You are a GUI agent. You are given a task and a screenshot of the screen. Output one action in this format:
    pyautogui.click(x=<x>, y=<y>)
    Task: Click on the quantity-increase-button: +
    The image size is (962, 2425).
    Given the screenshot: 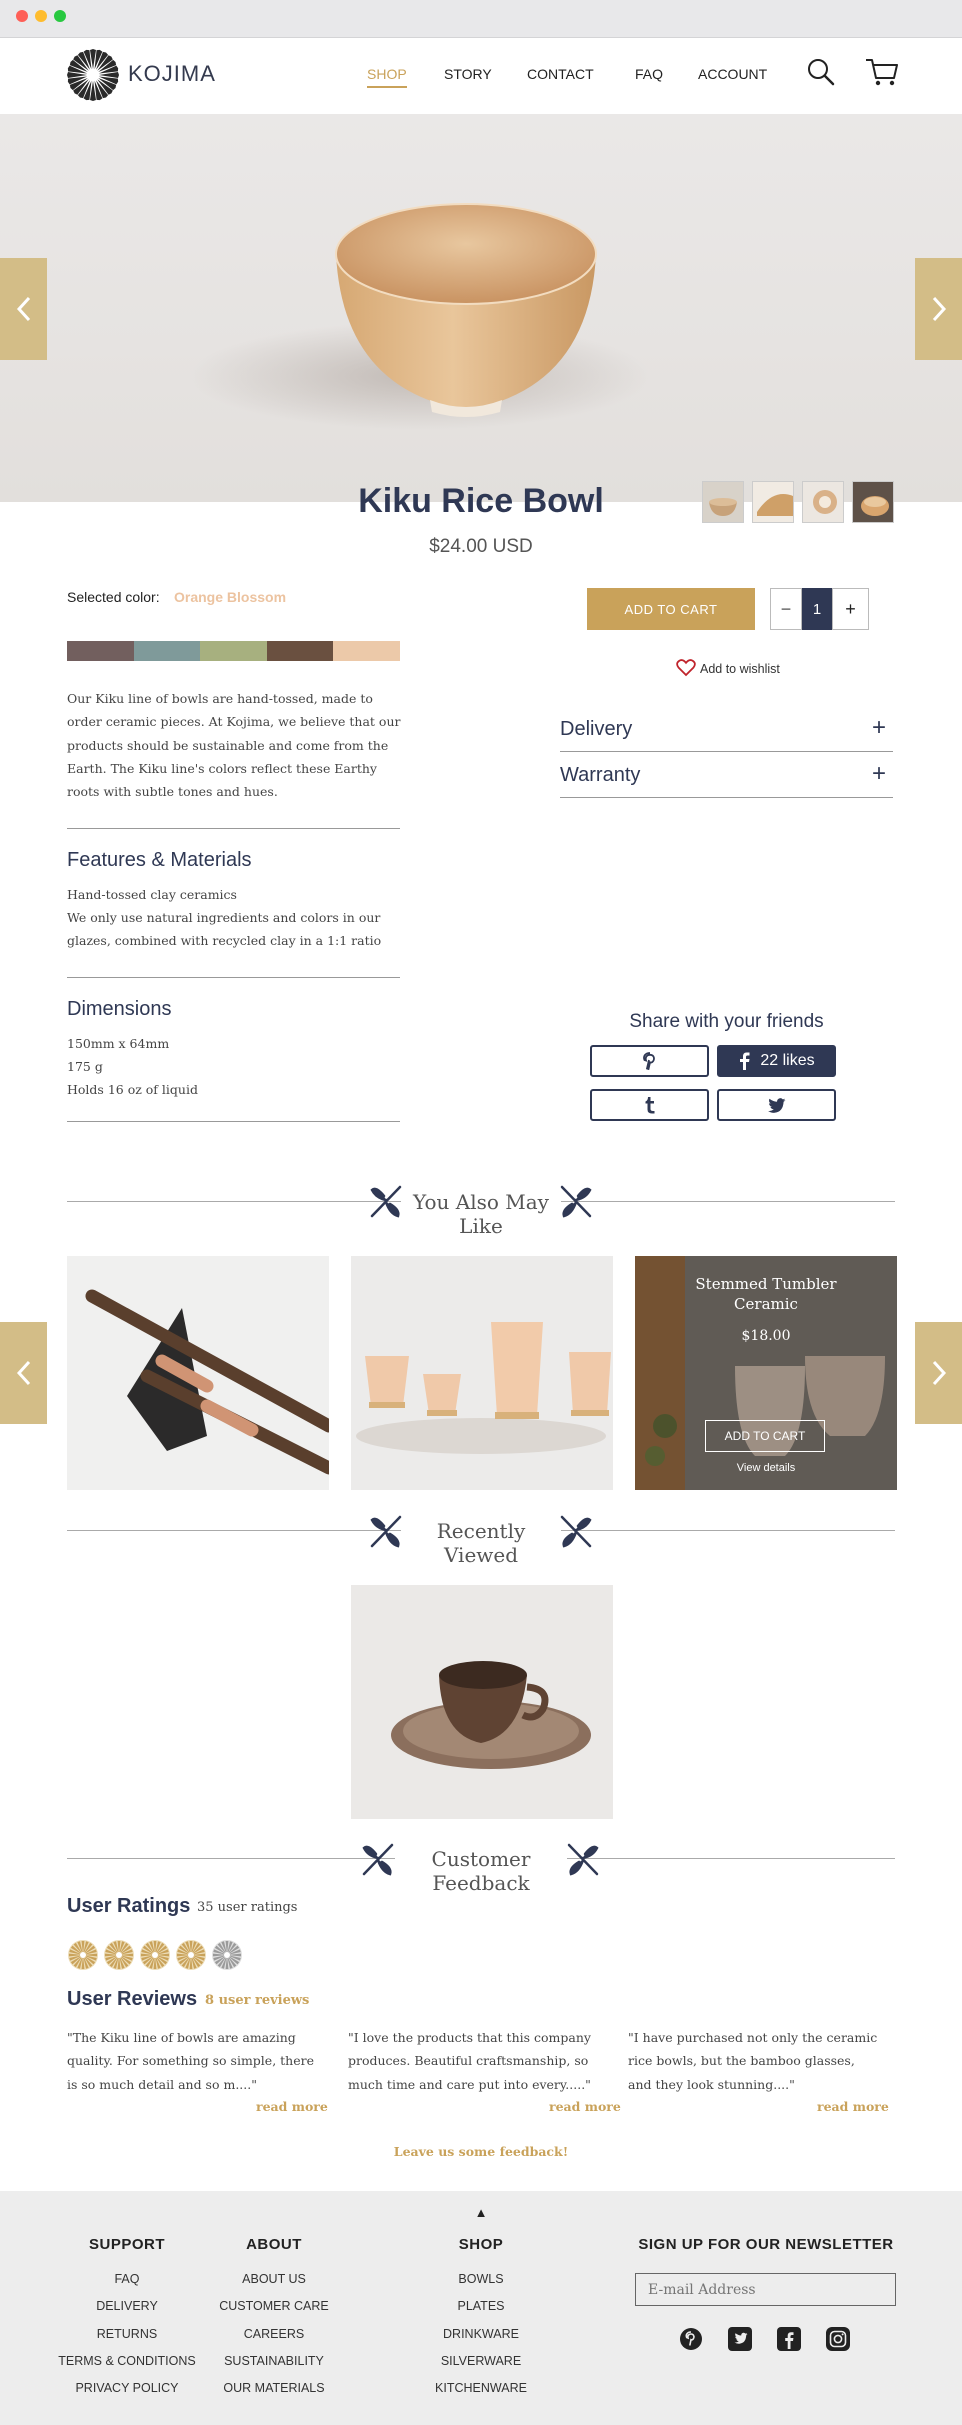 What is the action you would take?
    pyautogui.click(x=850, y=609)
    